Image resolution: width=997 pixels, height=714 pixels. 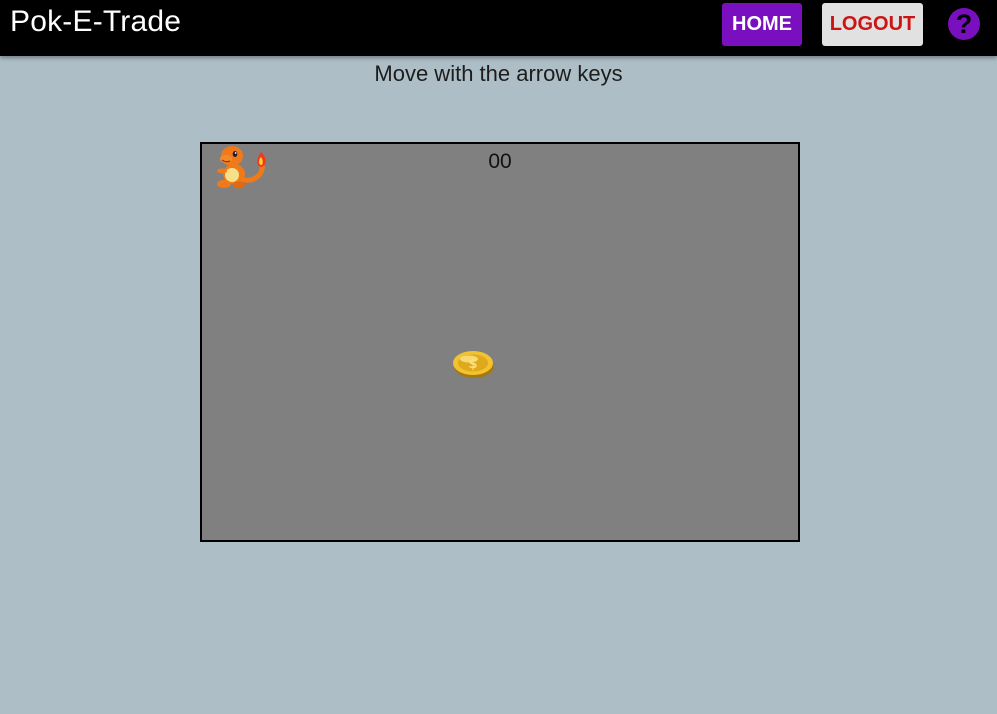 What do you see at coordinates (498, 28) in the screenshot?
I see `navbar: Pok-E-Trade HOME LOGOUT ?` at bounding box center [498, 28].